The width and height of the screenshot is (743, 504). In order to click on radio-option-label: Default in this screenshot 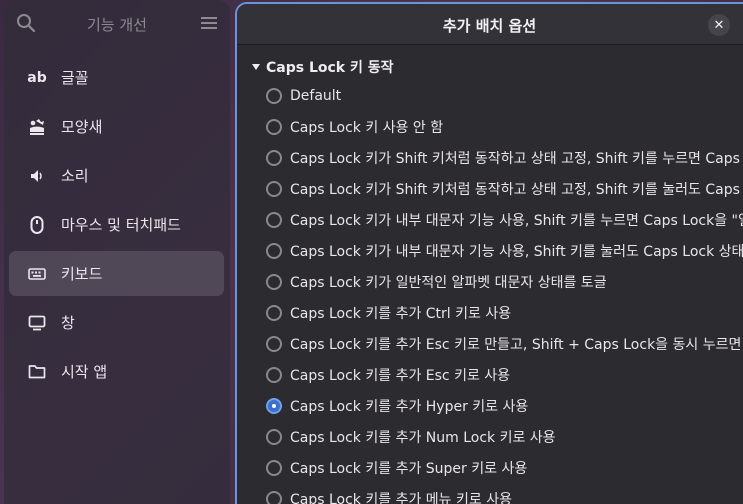, I will do `click(316, 95)`.